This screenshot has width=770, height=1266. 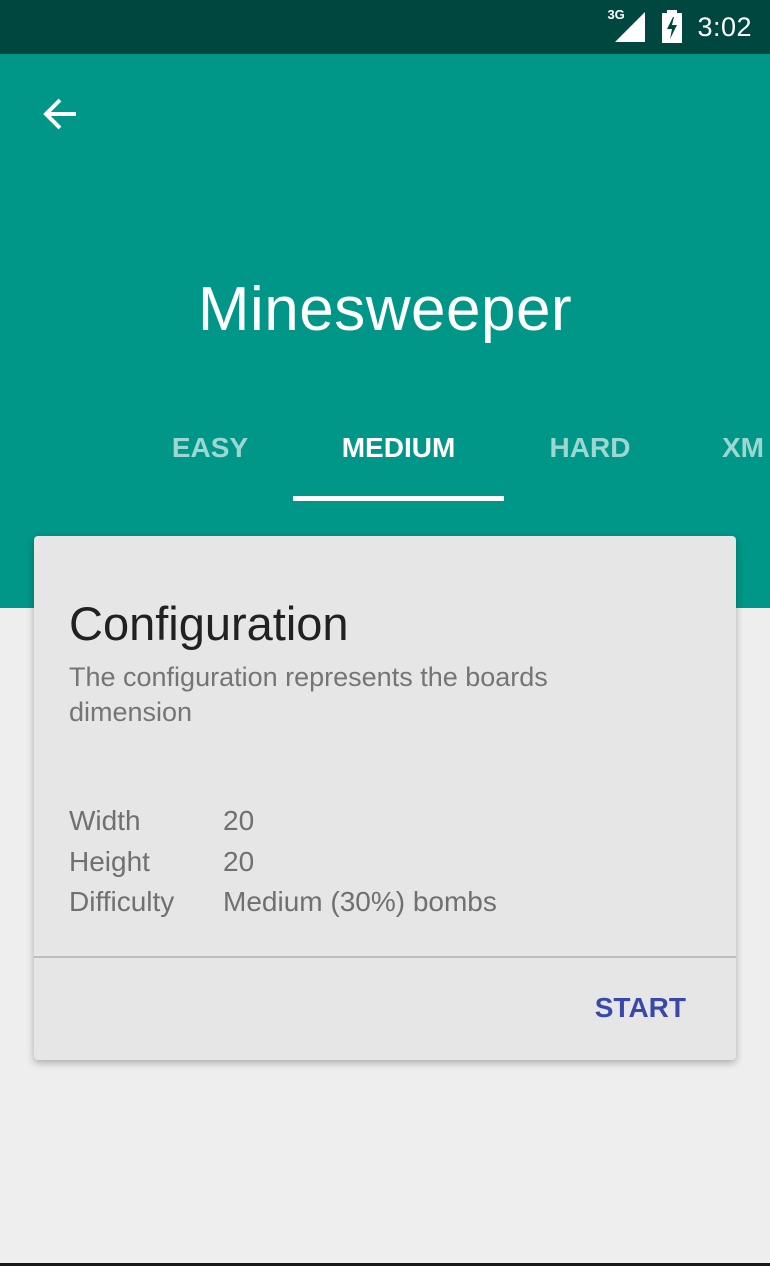 What do you see at coordinates (105, 820) in the screenshot?
I see `config-label: Width` at bounding box center [105, 820].